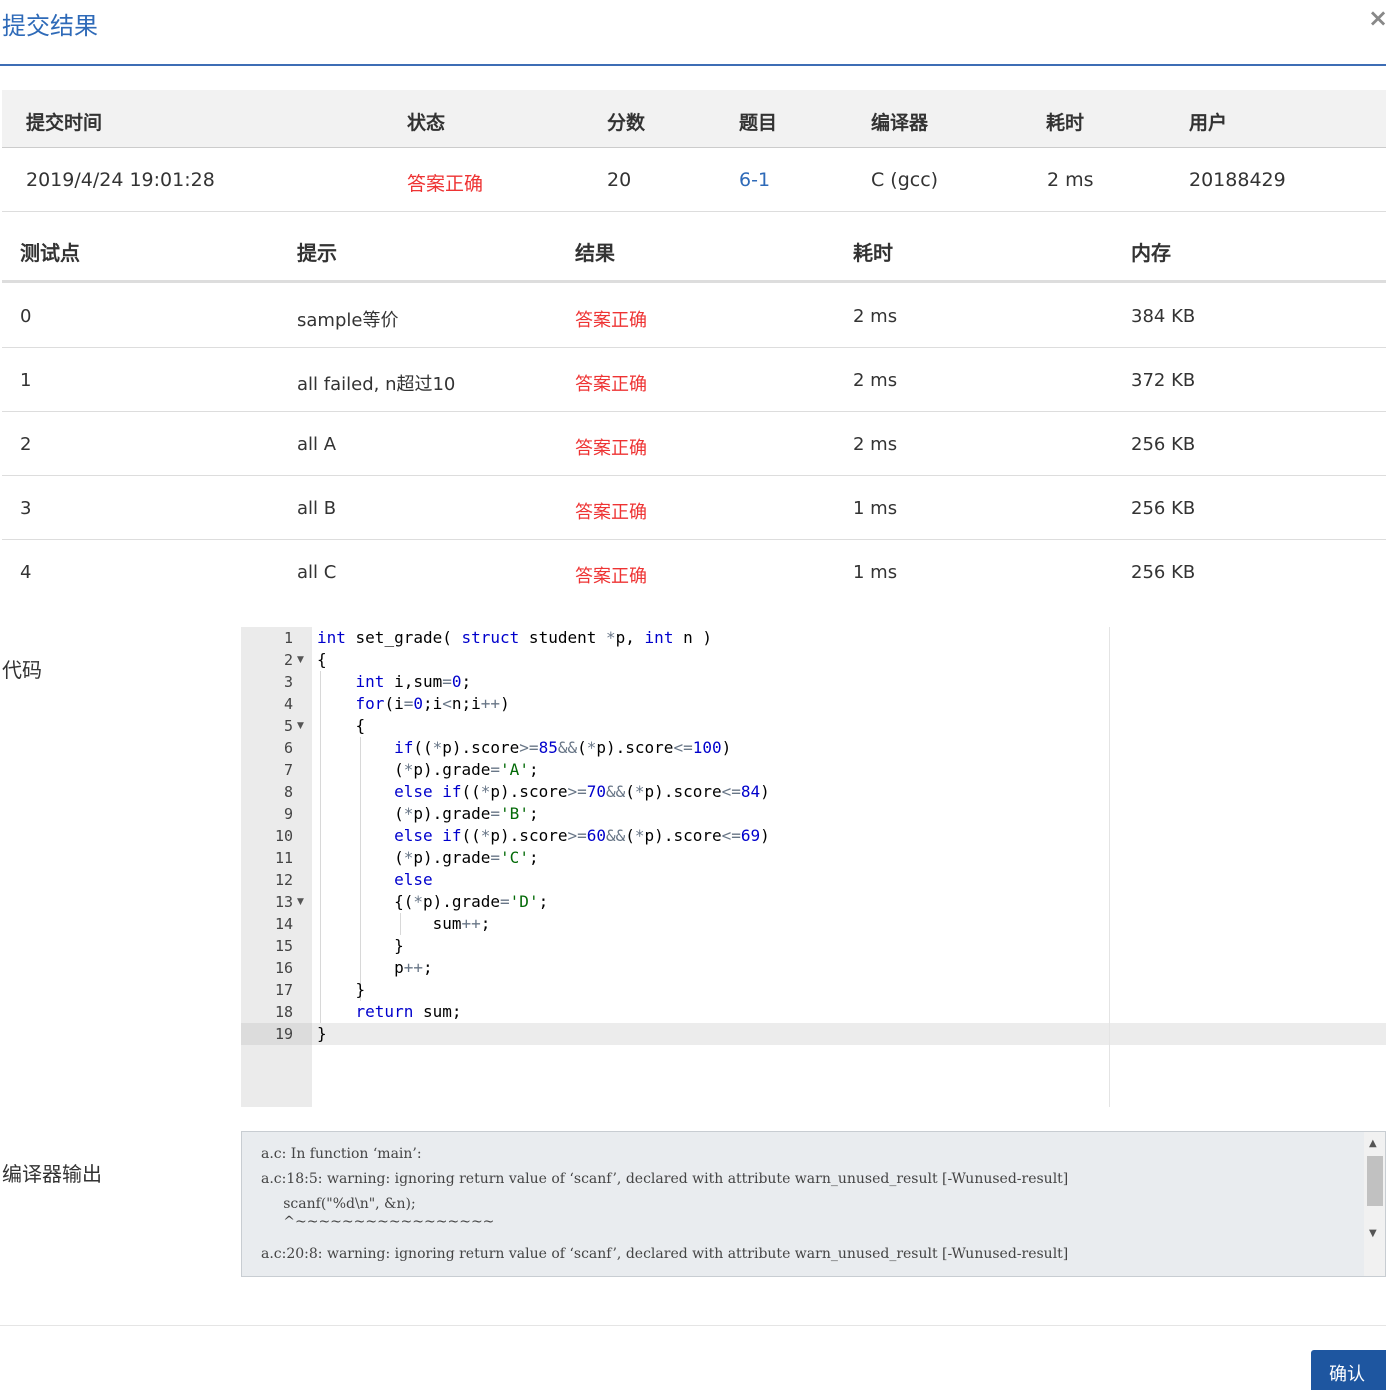 The width and height of the screenshot is (1386, 1390). I want to click on header-status: 状态, so click(426, 123).